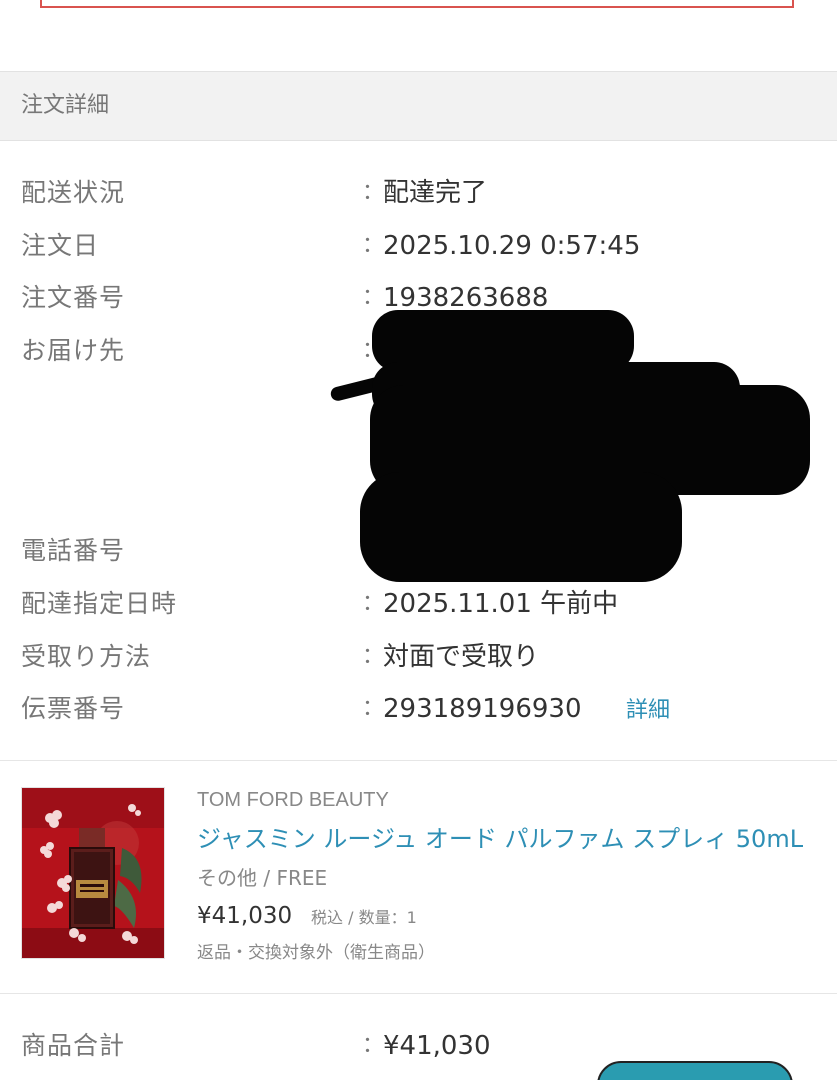  Describe the element at coordinates (73, 192) in the screenshot. I see `status-label: 配送状況` at that location.